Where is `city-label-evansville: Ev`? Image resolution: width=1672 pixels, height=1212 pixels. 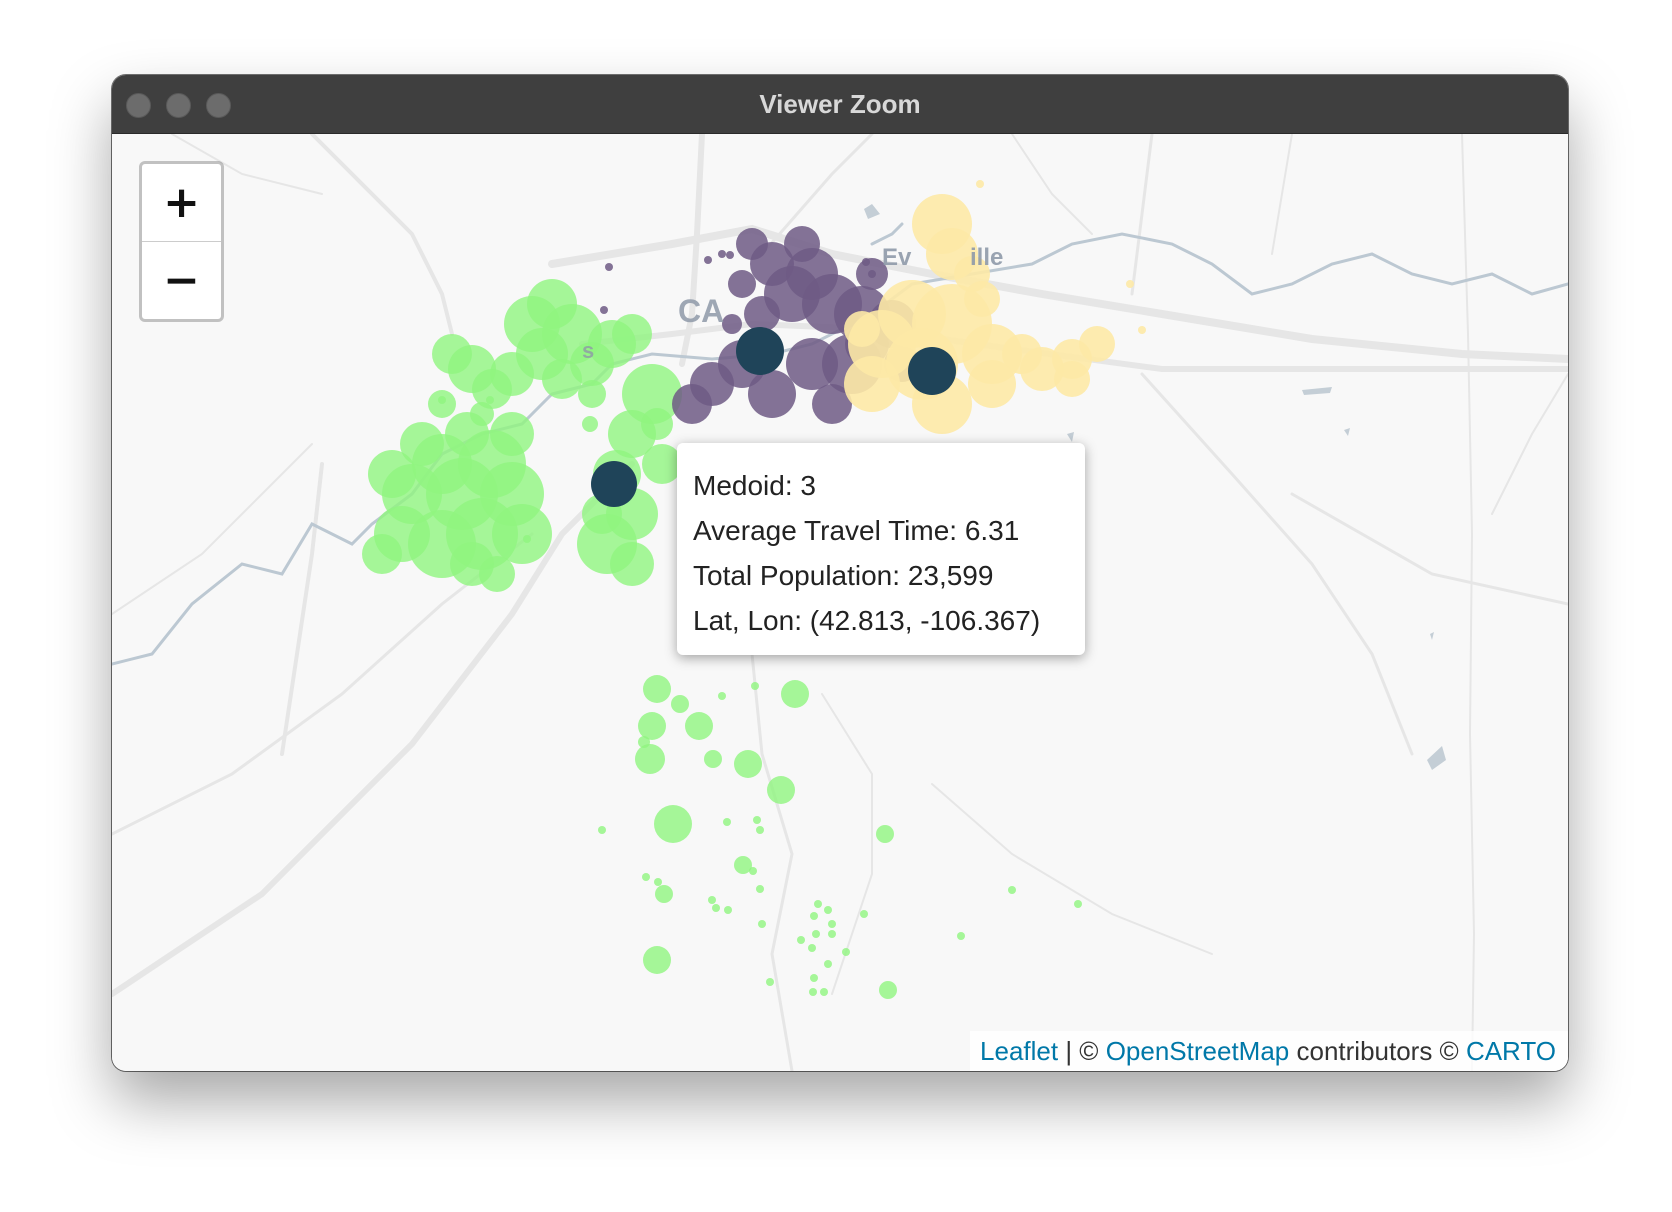 city-label-evansville: Ev is located at coordinates (897, 257).